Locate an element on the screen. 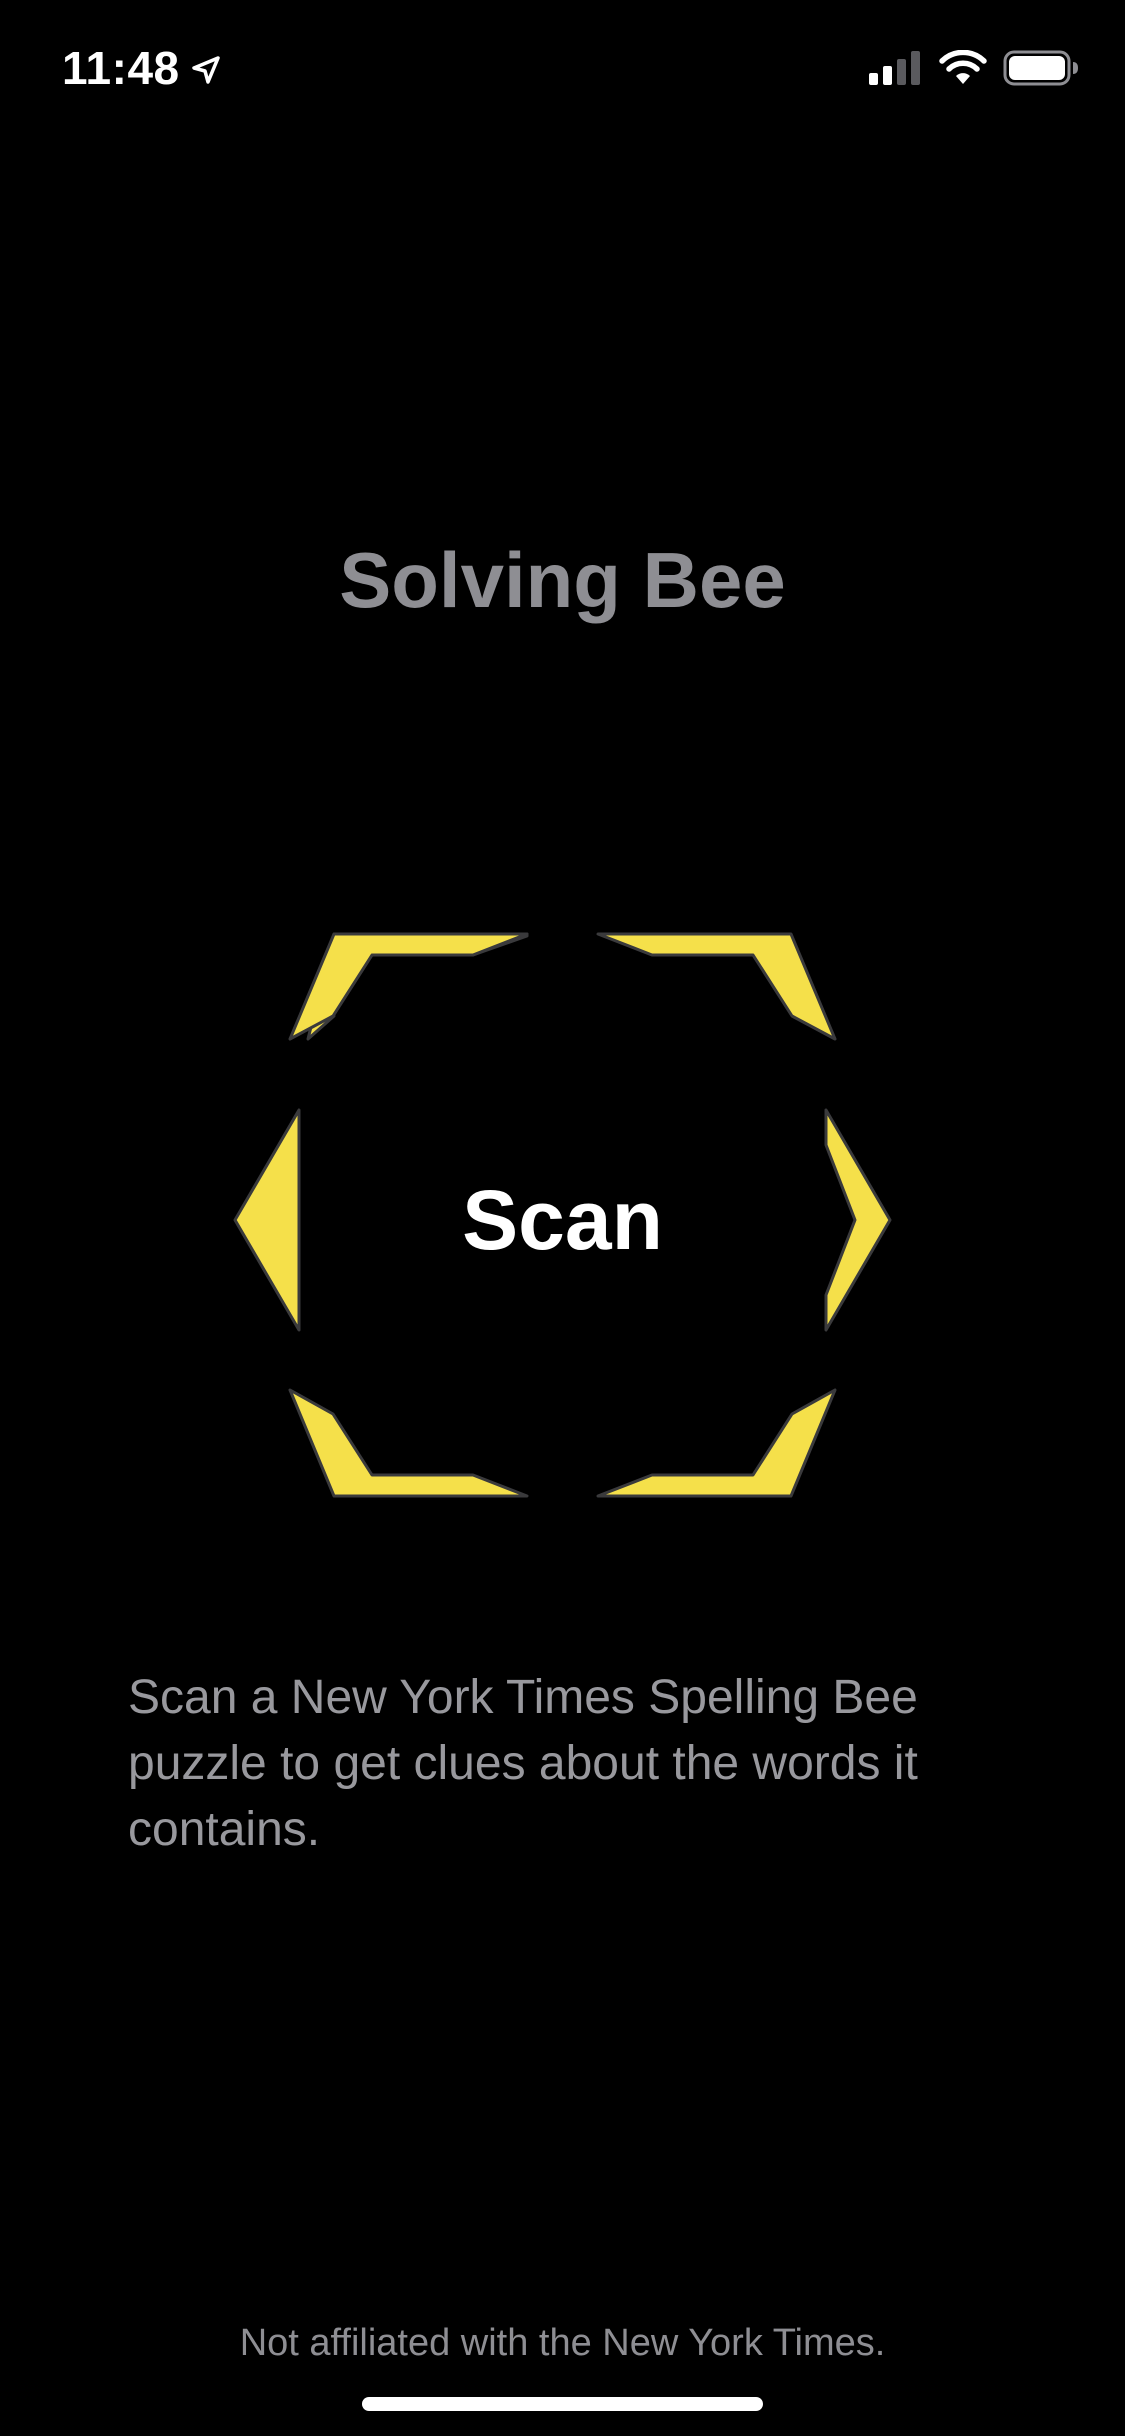  wifi-icon is located at coordinates (963, 67).